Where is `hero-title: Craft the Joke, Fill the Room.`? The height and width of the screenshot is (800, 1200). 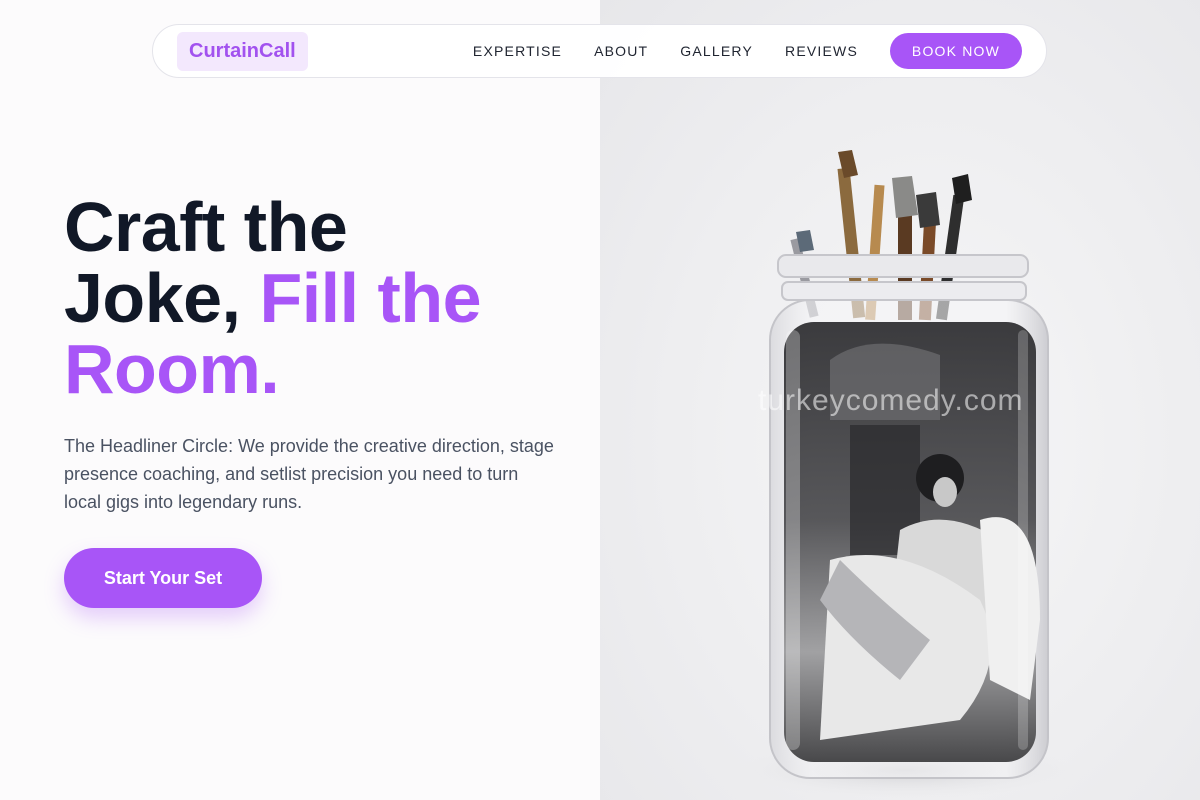
hero-title: Craft the Joke, Fill the Room. is located at coordinates (324, 298).